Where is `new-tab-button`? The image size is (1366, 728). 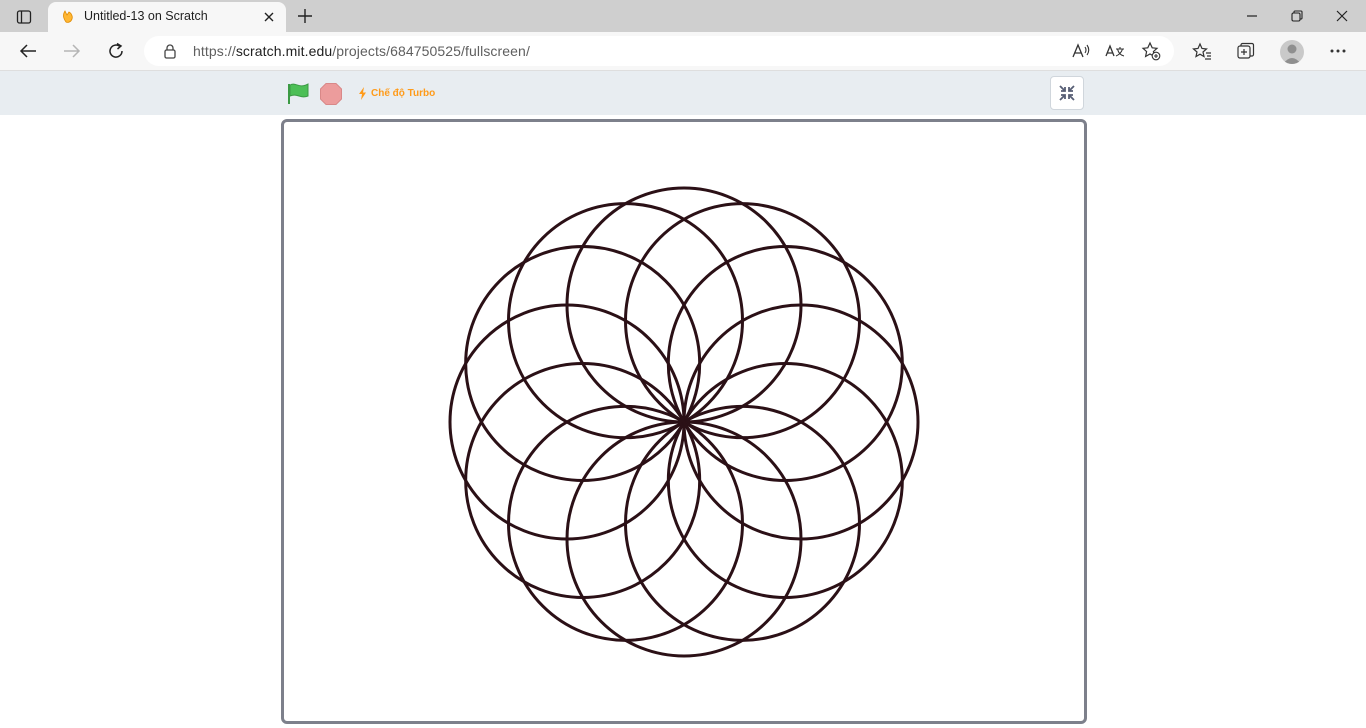
new-tab-button is located at coordinates (305, 16).